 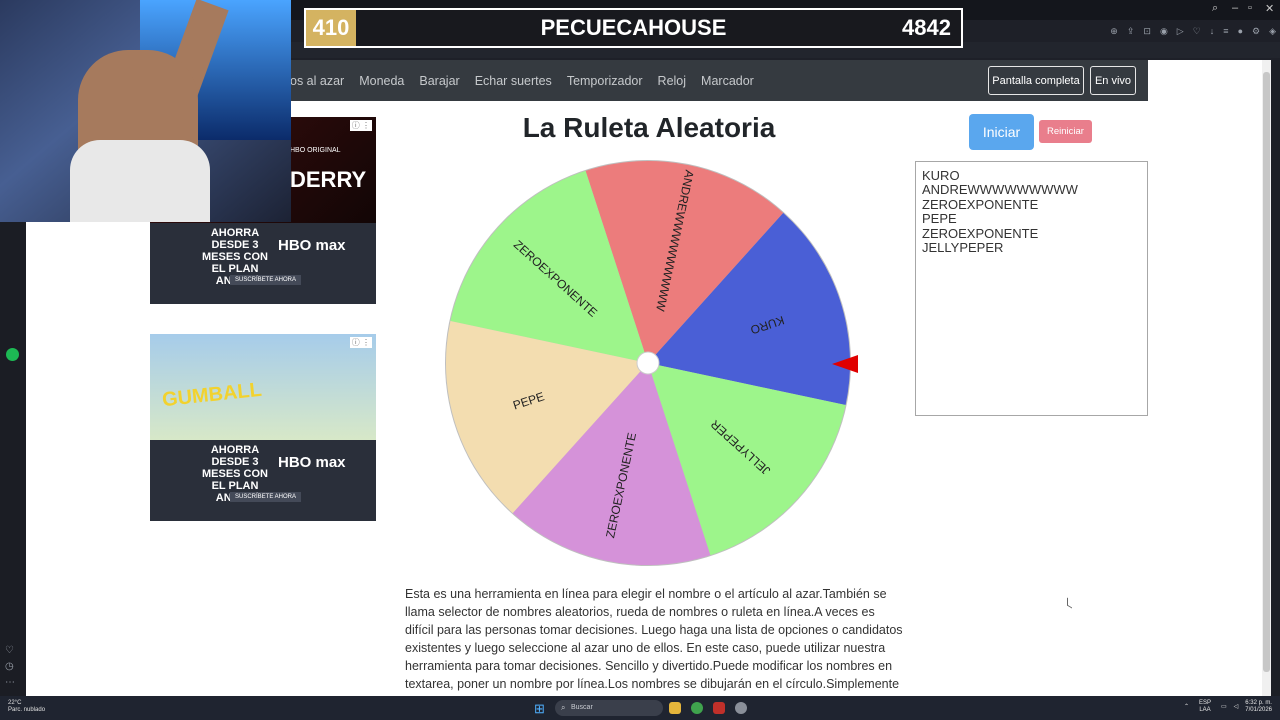 What do you see at coordinates (513, 81) in the screenshot?
I see `nav-link-draw-lots: Echar suertes` at bounding box center [513, 81].